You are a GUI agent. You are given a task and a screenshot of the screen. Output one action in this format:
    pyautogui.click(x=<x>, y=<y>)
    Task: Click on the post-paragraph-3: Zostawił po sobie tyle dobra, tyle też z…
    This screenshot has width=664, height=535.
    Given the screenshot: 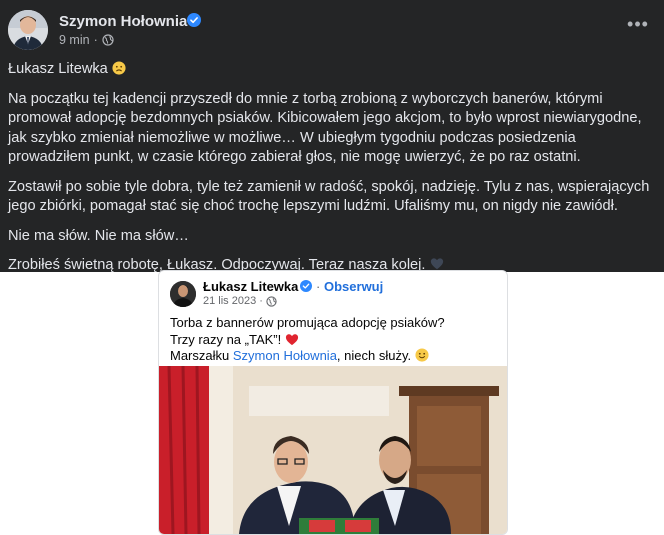 What is the action you would take?
    pyautogui.click(x=329, y=196)
    